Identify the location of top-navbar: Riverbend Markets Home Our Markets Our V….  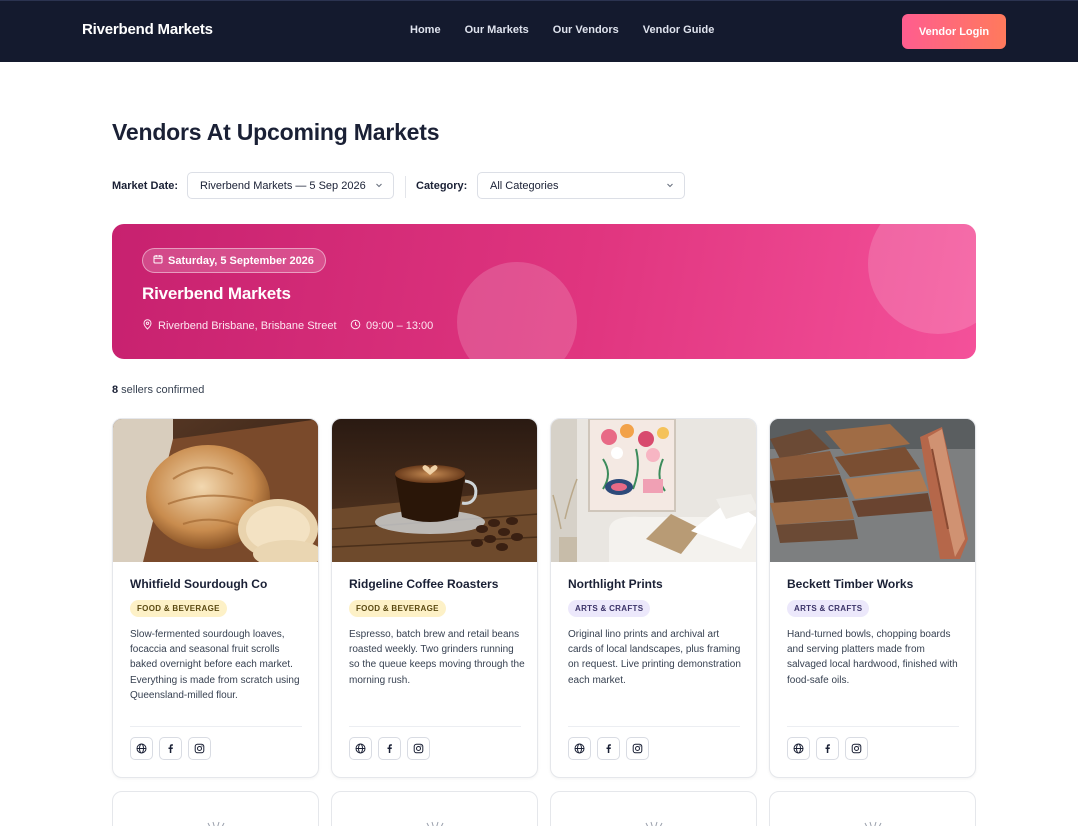
(539, 31).